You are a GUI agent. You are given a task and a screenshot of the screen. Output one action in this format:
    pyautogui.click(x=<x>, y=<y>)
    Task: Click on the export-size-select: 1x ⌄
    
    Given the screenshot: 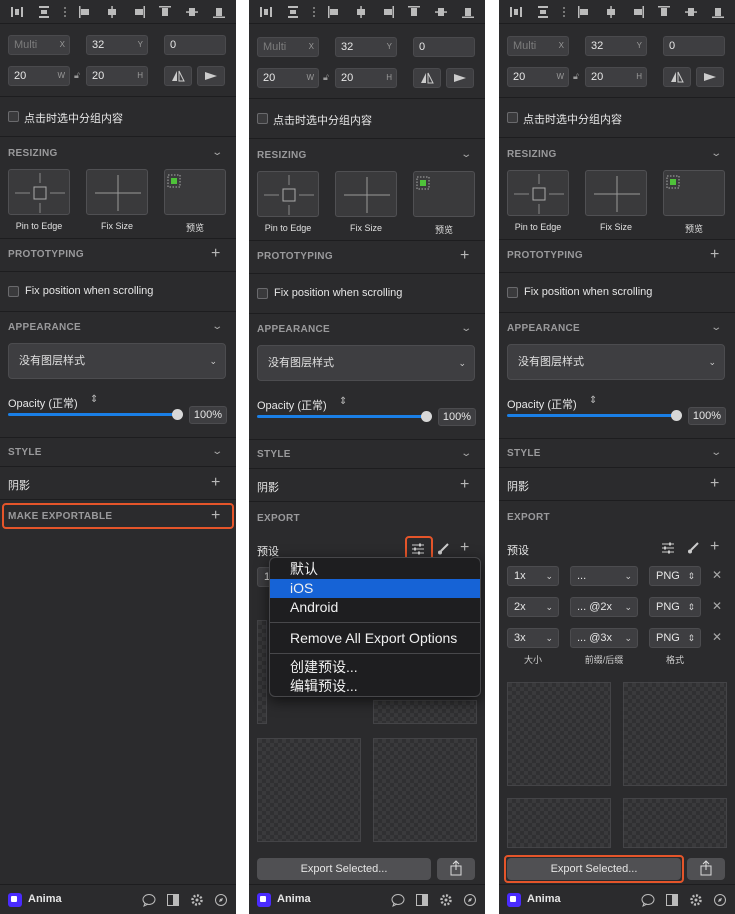 What is the action you would take?
    pyautogui.click(x=533, y=576)
    